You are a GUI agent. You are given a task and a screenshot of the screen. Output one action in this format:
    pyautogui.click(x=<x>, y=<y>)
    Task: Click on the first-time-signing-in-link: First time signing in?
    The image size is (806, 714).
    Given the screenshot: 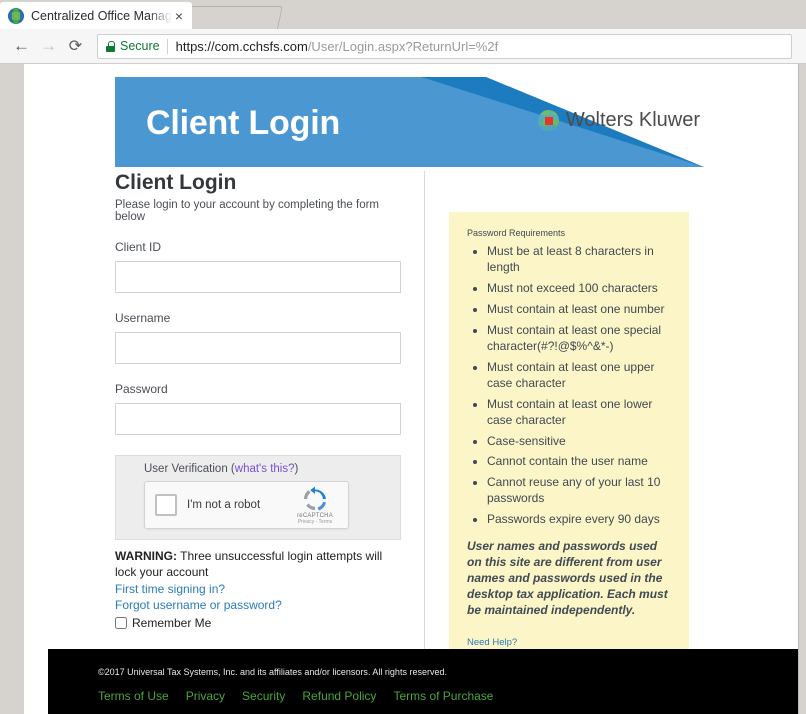 What is the action you would take?
    pyautogui.click(x=257, y=589)
    